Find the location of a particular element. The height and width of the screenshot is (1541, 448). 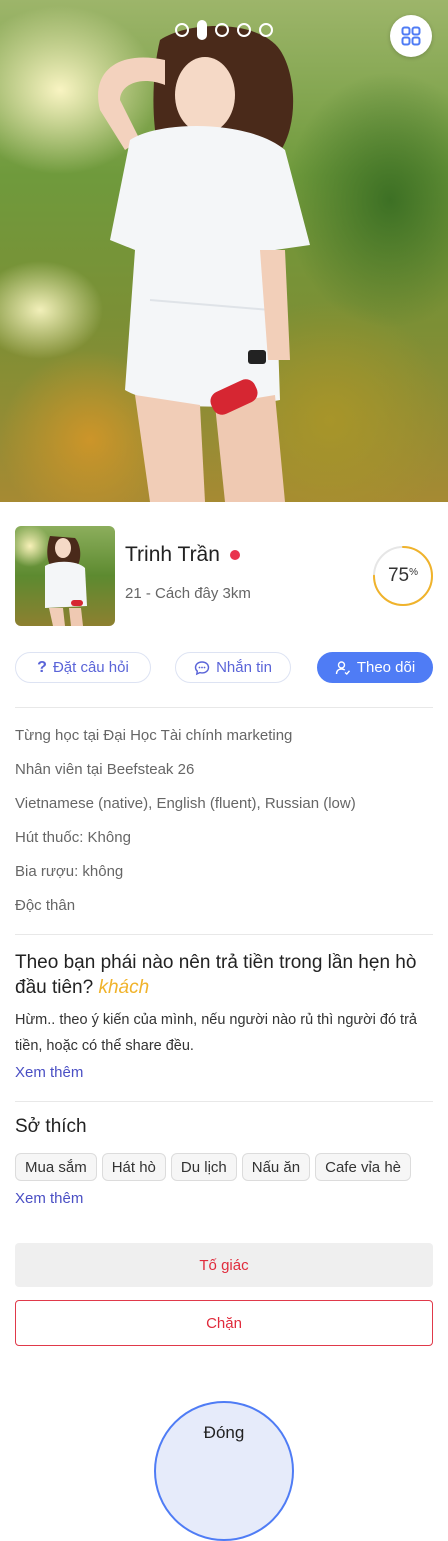

info-relationship: Độc thân is located at coordinates (45, 905).